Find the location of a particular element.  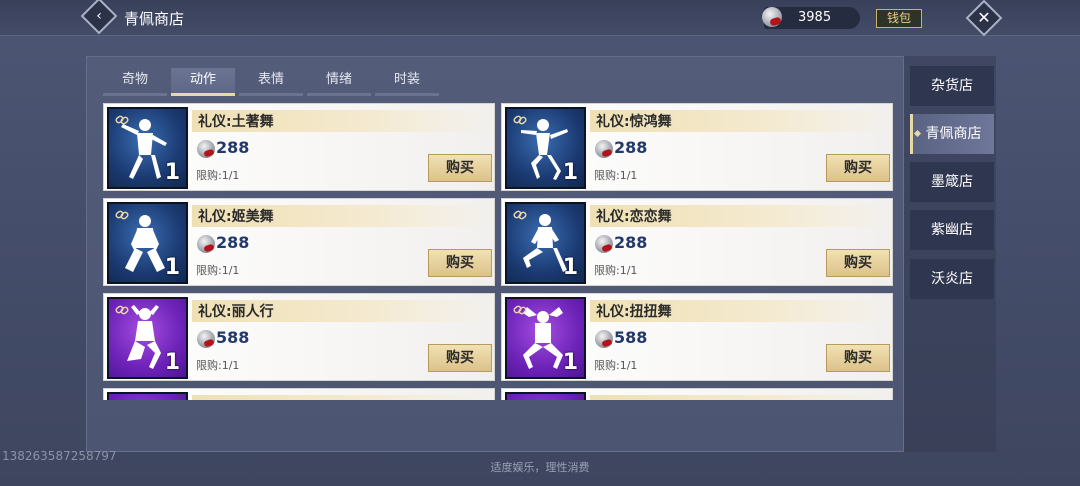

item-card: 1 礼仪:扭扭舞 588 限购:1/1 购买 is located at coordinates (697, 337).